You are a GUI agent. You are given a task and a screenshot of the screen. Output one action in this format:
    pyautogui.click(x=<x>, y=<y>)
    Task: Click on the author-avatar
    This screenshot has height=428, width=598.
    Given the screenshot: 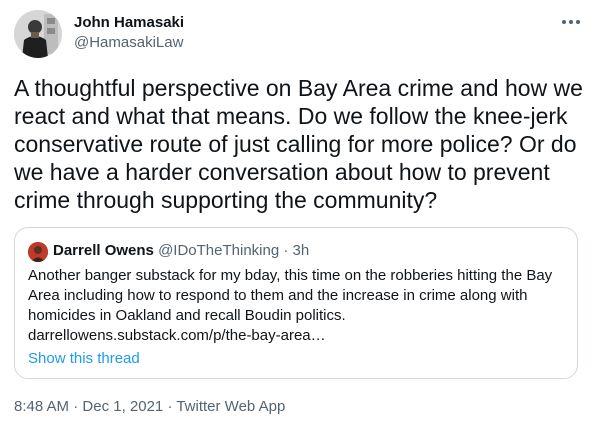 What is the action you would take?
    pyautogui.click(x=38, y=34)
    